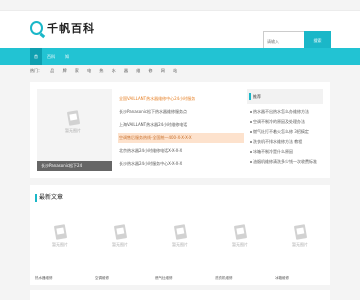 The width and height of the screenshot is (360, 300). I want to click on headline-item: 全国VAILLANT热水器维修中心24小时服务, so click(181, 99).